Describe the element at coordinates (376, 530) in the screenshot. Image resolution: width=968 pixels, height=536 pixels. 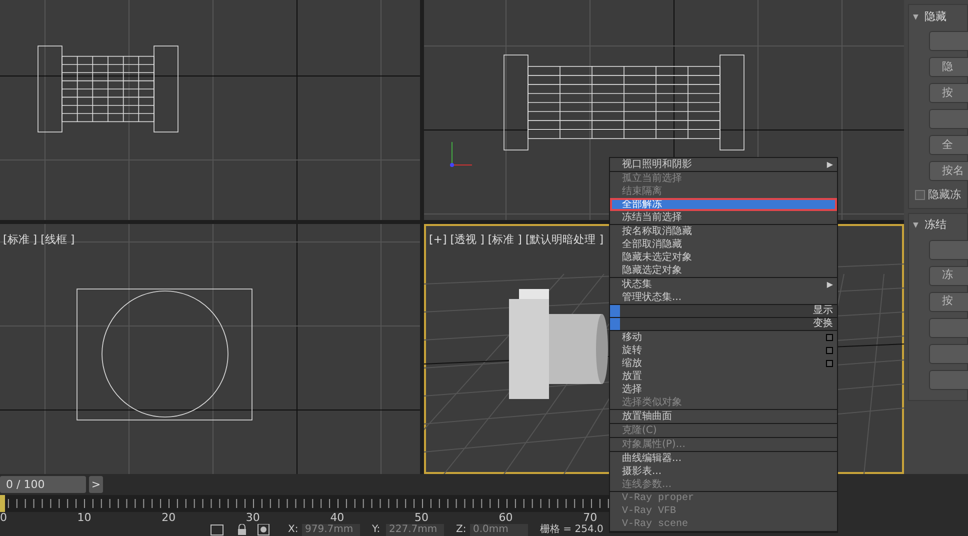
I see `coordinate-label: Y:` at that location.